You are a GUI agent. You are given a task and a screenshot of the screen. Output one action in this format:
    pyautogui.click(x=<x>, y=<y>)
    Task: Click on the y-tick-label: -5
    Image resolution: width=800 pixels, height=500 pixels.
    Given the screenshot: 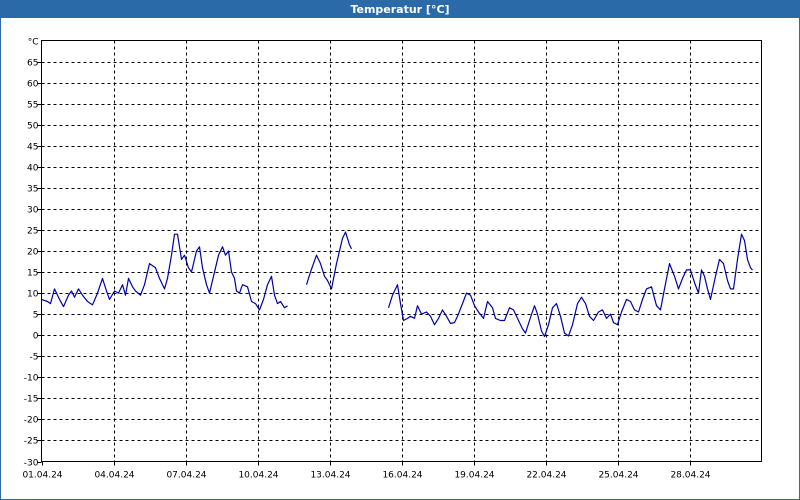 What is the action you would take?
    pyautogui.click(x=34, y=358)
    